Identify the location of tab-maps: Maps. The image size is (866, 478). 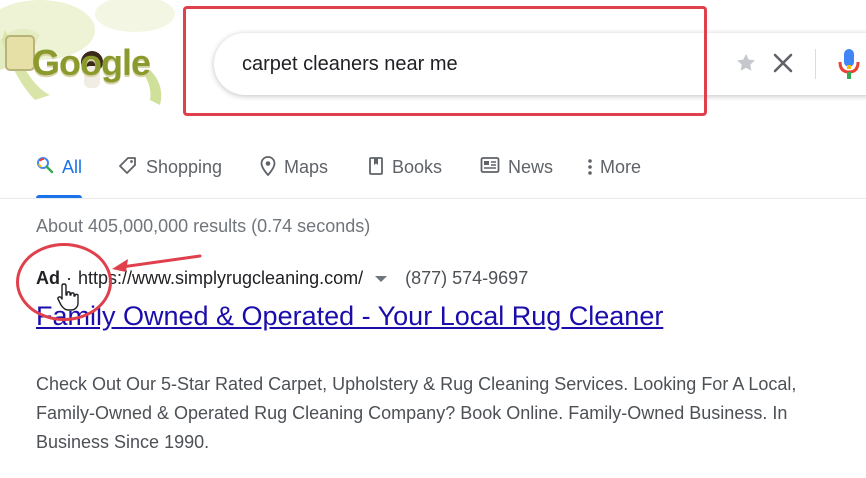
(294, 175).